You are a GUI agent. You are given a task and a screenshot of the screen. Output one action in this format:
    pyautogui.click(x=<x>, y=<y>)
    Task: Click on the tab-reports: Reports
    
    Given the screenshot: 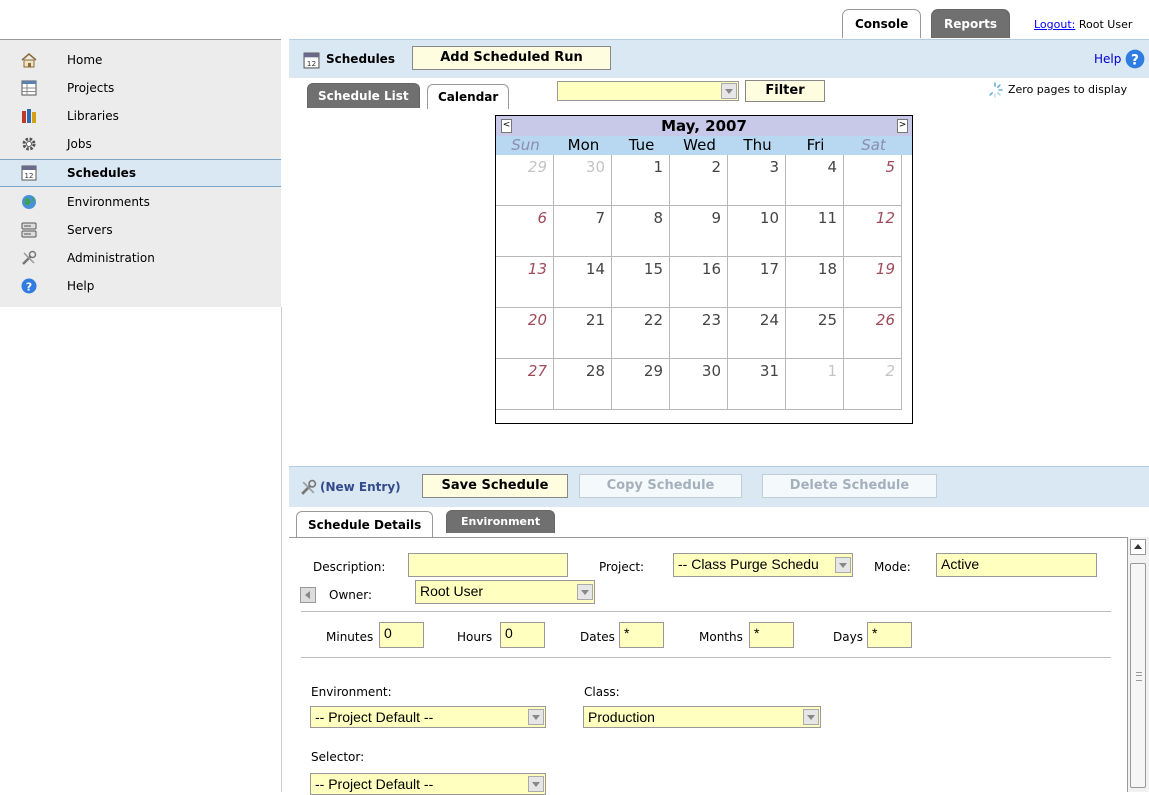 What is the action you would take?
    pyautogui.click(x=971, y=23)
    